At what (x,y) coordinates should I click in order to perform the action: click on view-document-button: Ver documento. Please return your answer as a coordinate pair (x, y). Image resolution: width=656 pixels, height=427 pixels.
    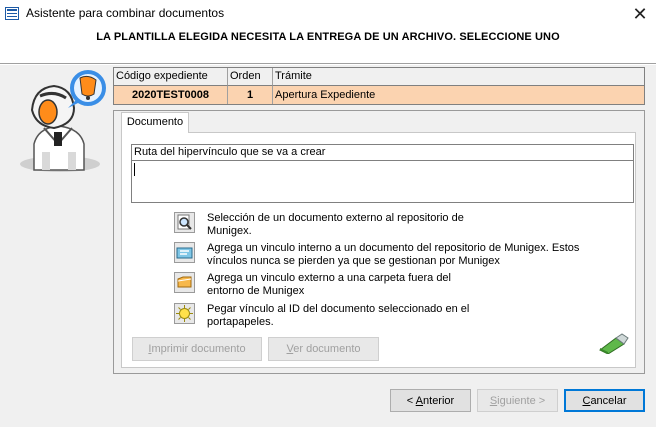
    Looking at the image, I should click on (323, 349).